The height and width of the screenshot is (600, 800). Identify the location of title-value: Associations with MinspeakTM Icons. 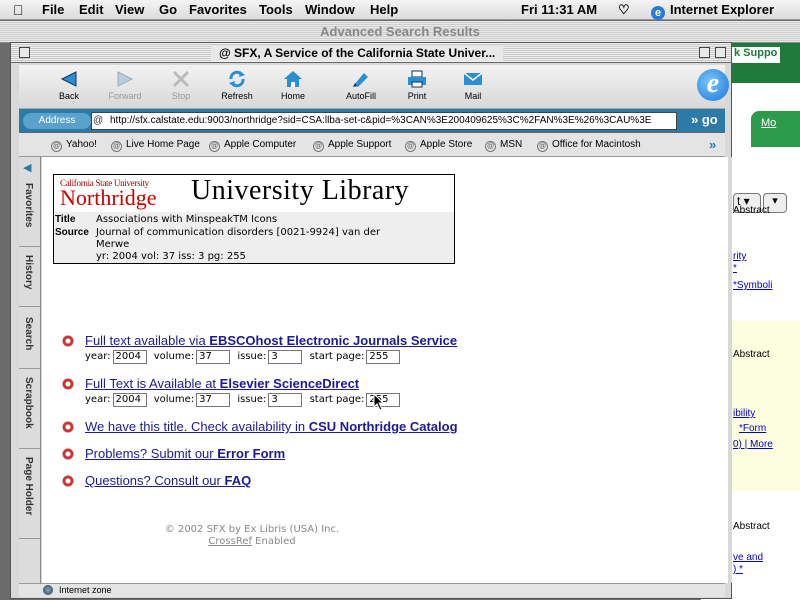
(187, 219).